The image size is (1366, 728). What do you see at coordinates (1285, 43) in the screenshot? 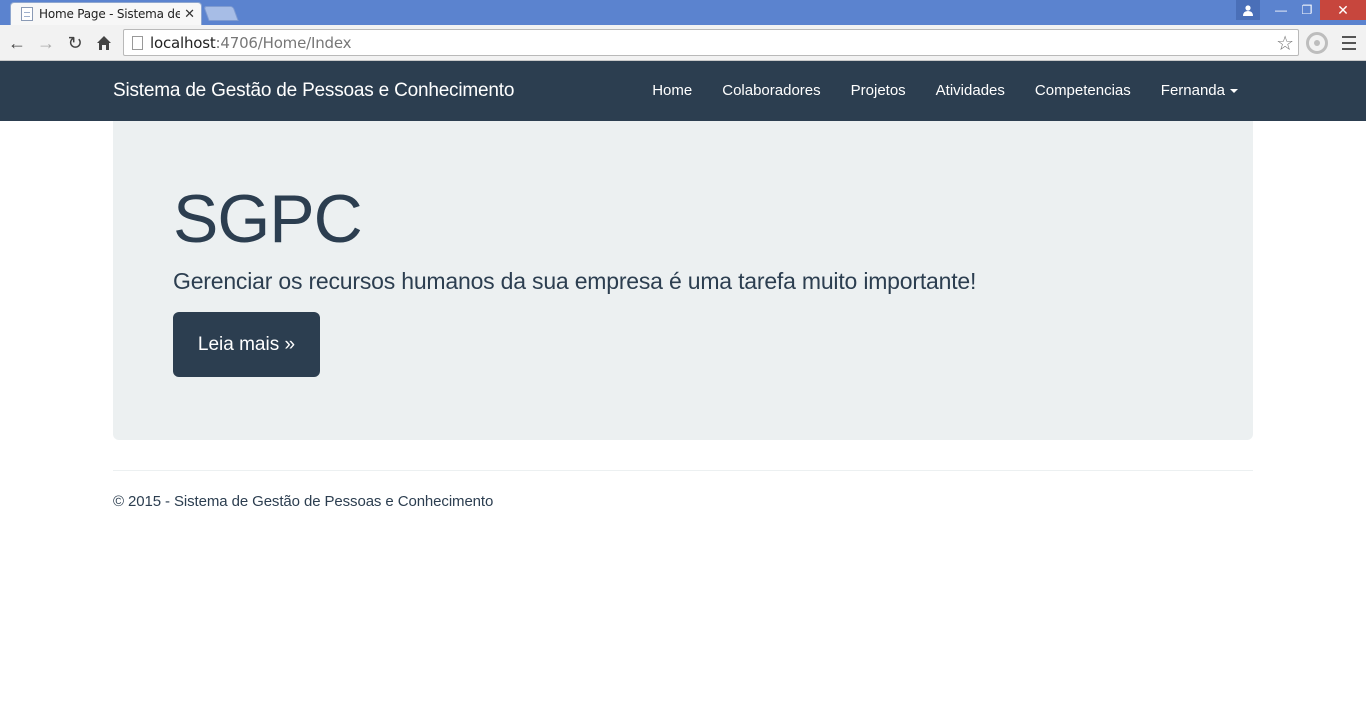
I see `bookmark-star-icon: ☆` at bounding box center [1285, 43].